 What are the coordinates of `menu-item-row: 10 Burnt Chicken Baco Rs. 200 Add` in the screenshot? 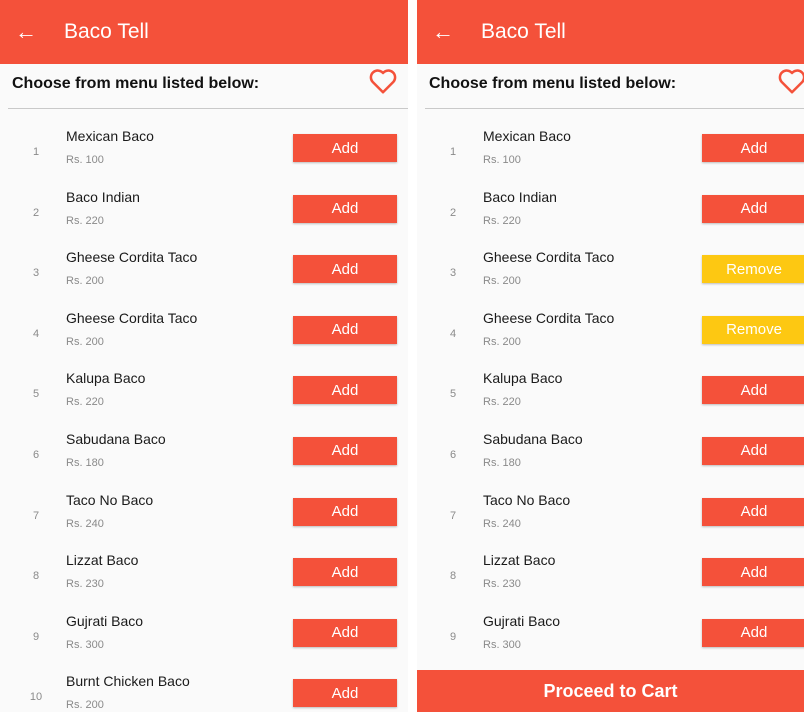 It's located at (204, 689).